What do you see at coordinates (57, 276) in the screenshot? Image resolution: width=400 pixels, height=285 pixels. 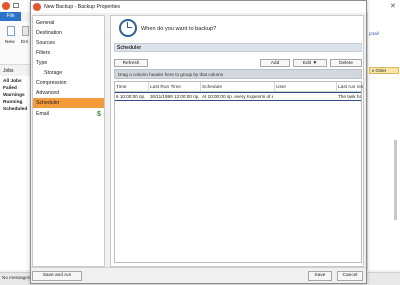 I see `save-and-run-button: Save and run` at bounding box center [57, 276].